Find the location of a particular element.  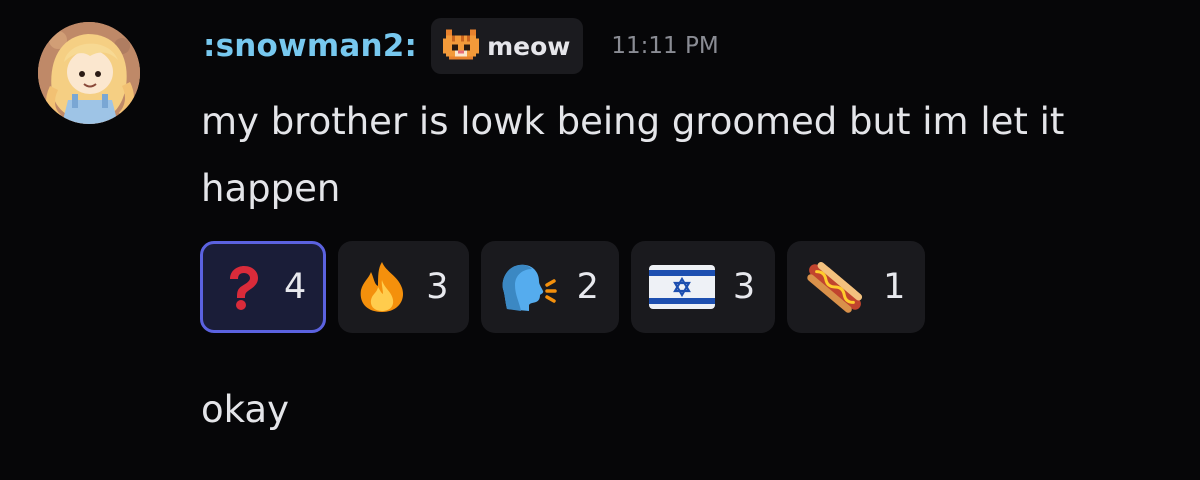

username: :snowman2: is located at coordinates (310, 46).